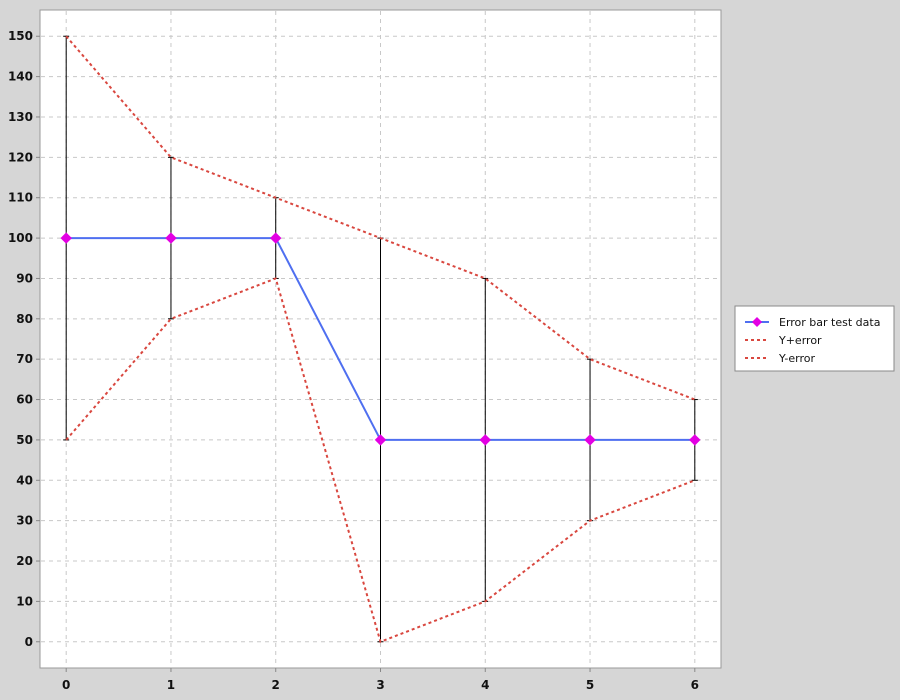 The width and height of the screenshot is (900, 700). I want to click on y-tick-label: 50, so click(24, 440).